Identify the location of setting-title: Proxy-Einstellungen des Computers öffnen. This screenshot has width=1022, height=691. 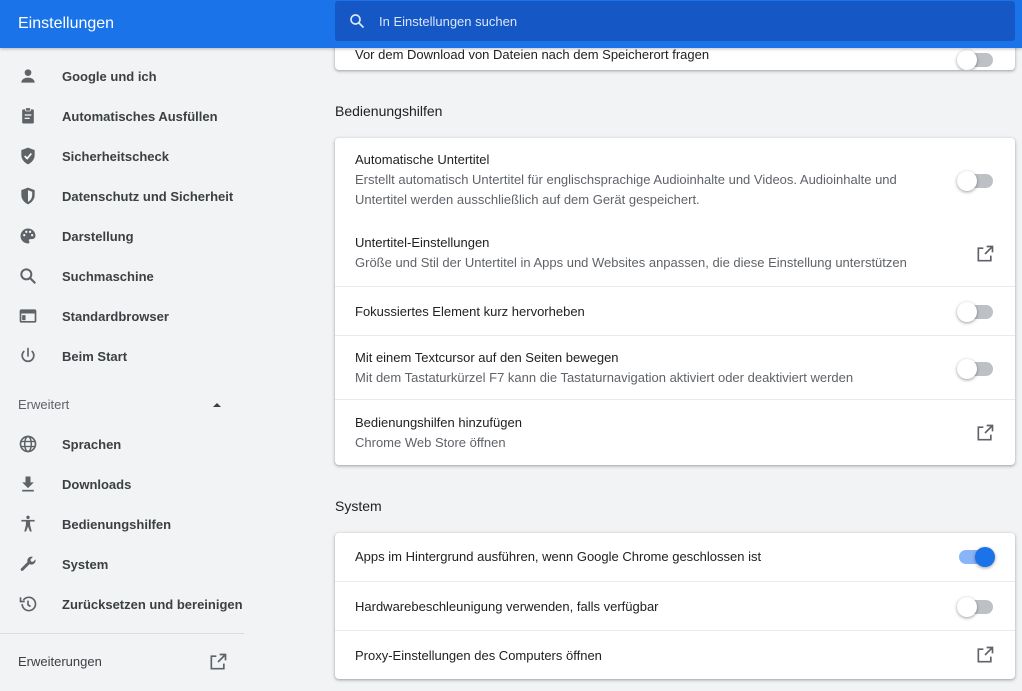
(478, 655).